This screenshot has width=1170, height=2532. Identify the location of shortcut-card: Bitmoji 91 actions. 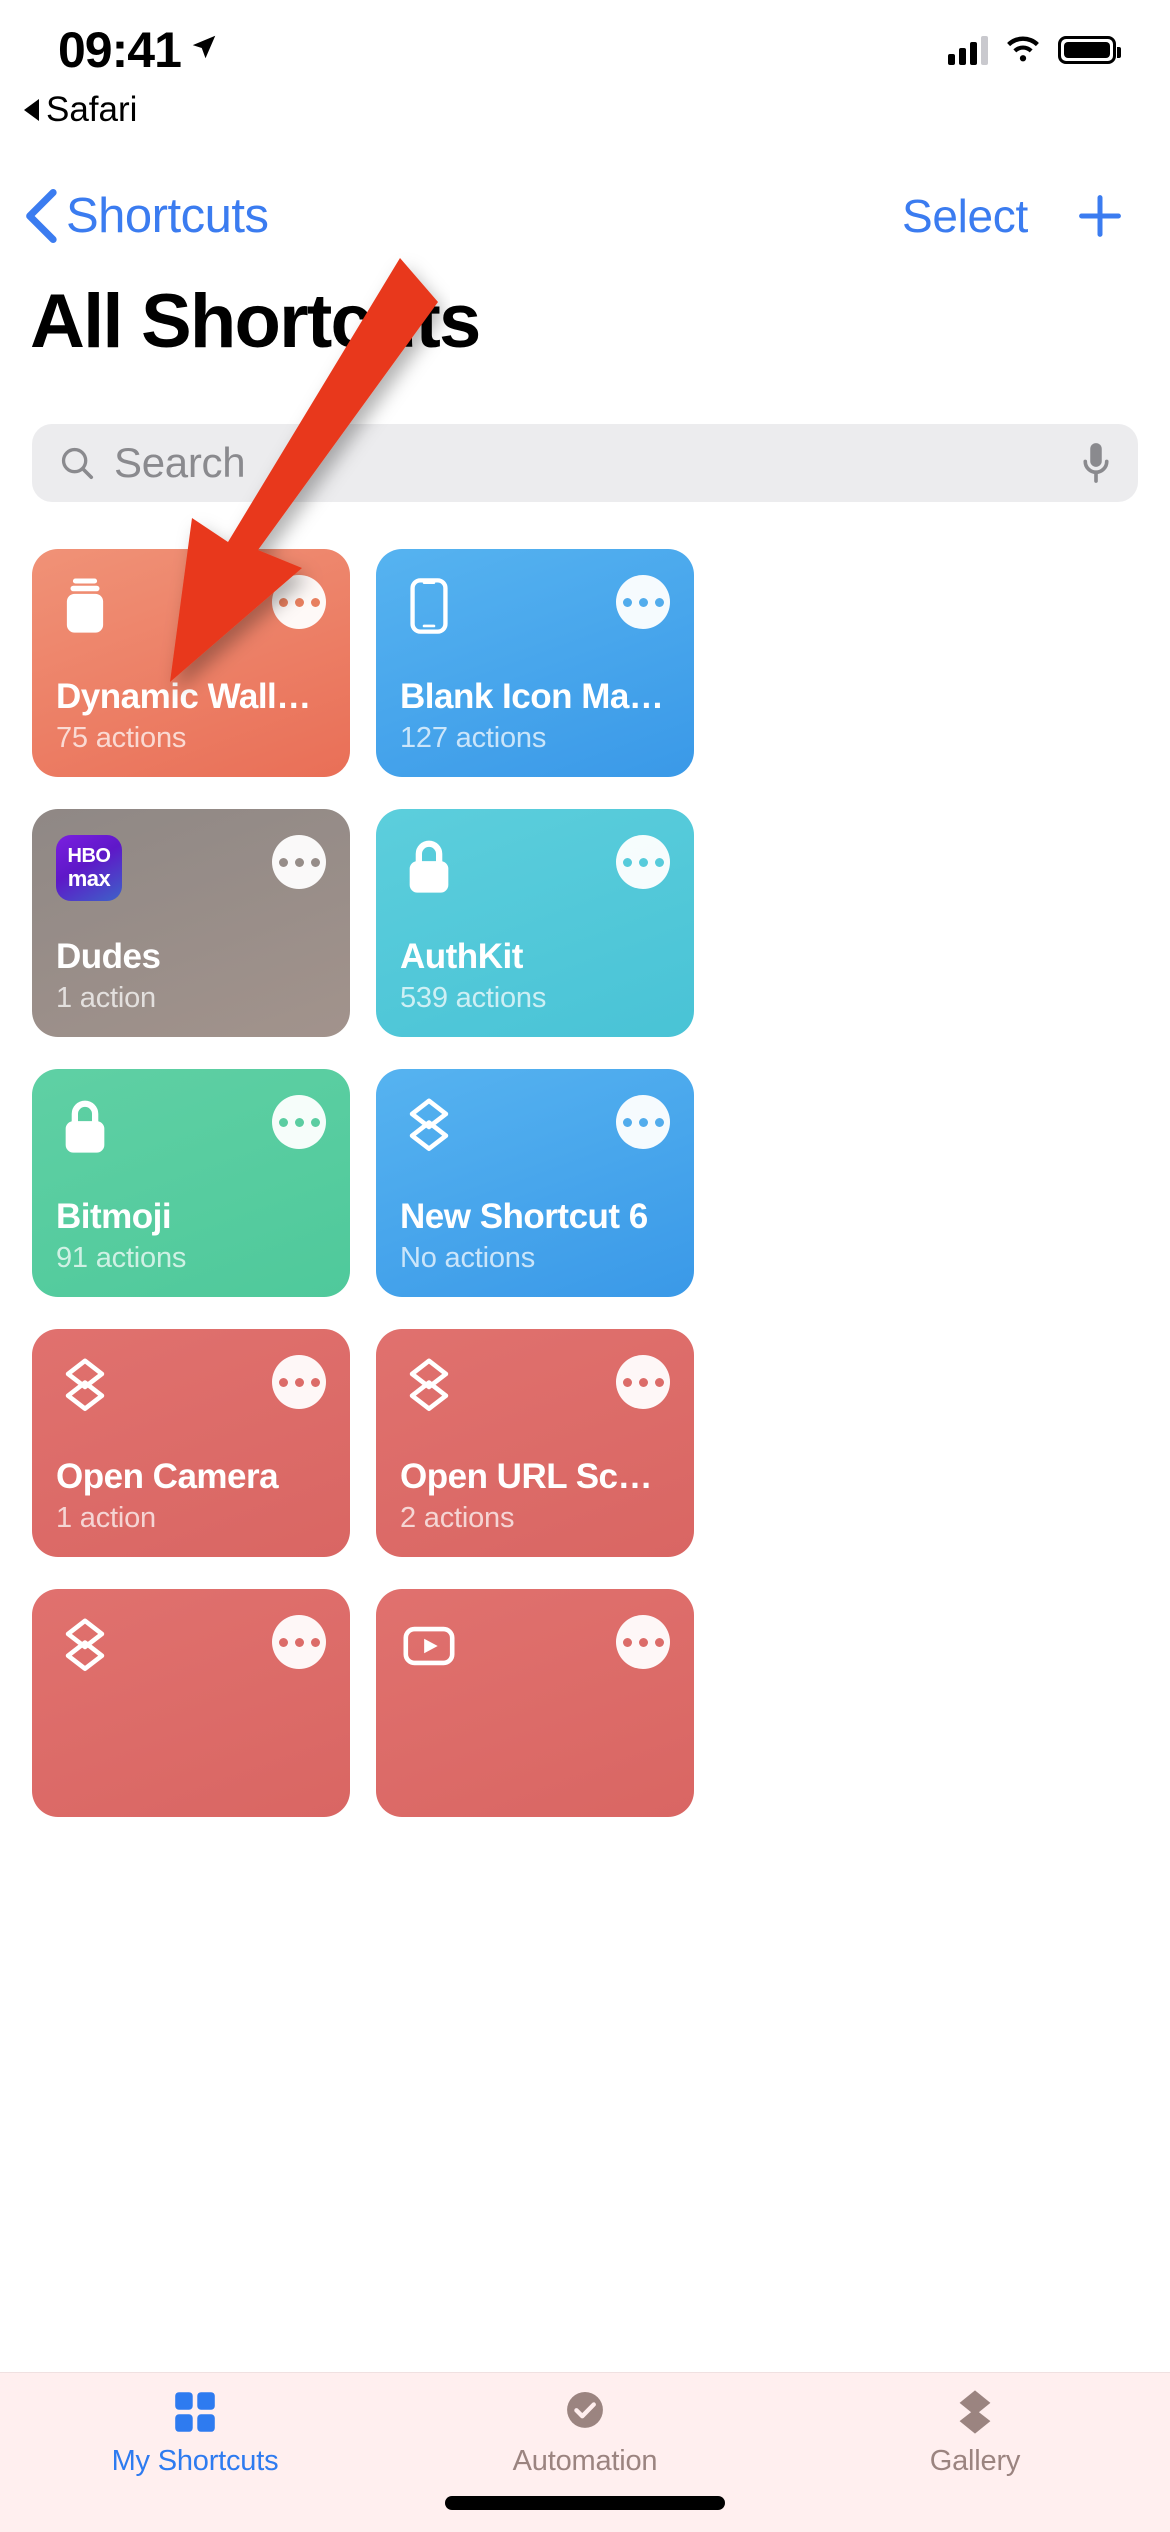
(191, 1183).